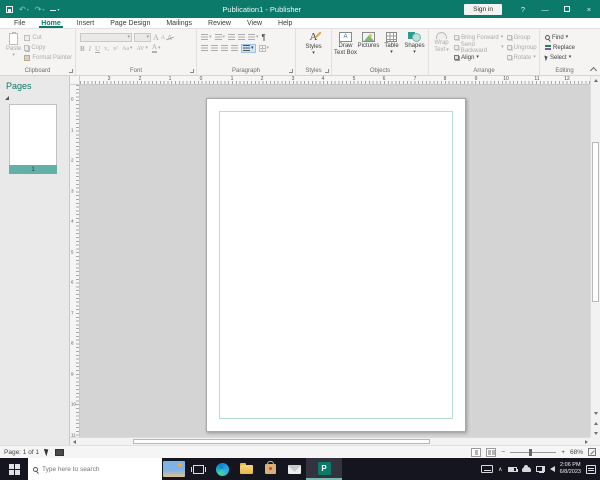 This screenshot has width=600, height=480. What do you see at coordinates (596, 433) in the screenshot?
I see `next-page-button` at bounding box center [596, 433].